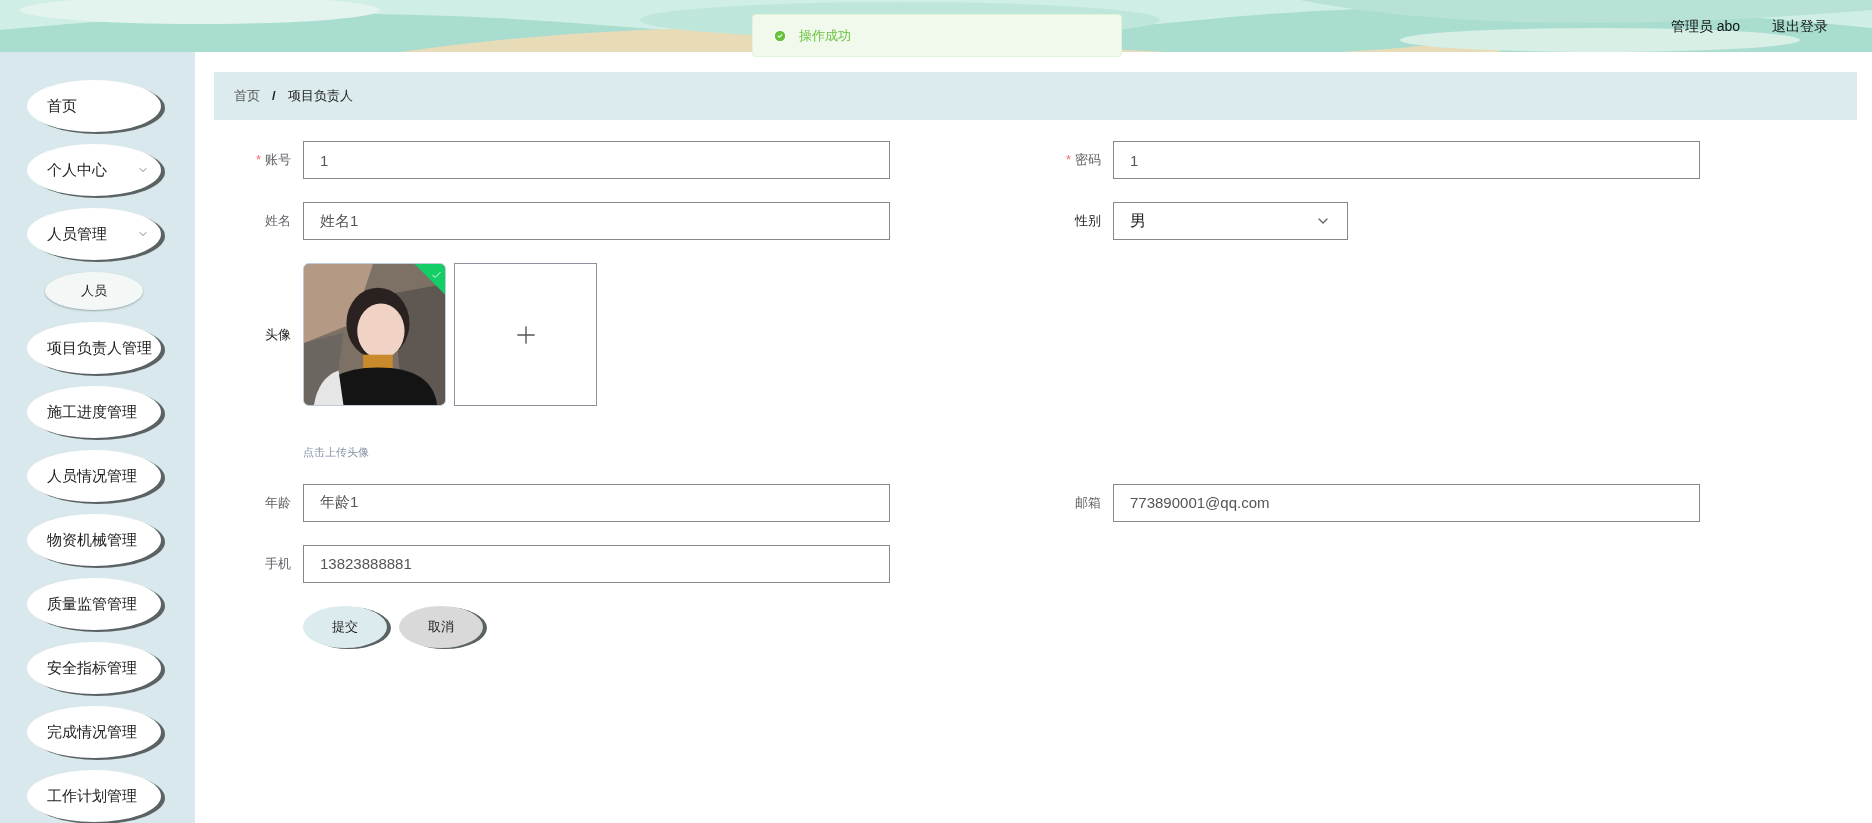 The width and height of the screenshot is (1872, 823). Describe the element at coordinates (525, 334) in the screenshot. I see `upload-button` at that location.